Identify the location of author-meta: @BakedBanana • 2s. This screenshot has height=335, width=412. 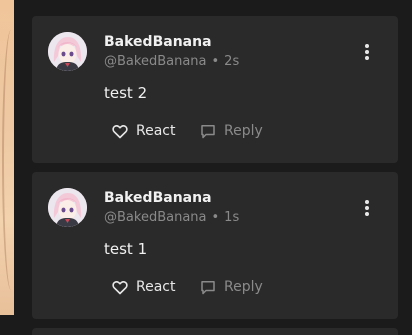
(171, 61).